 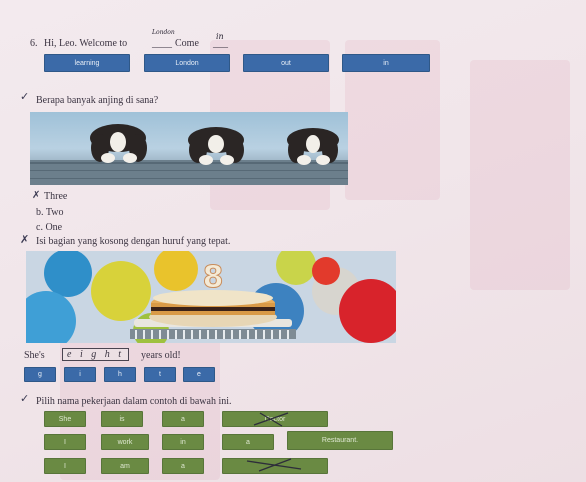 What do you see at coordinates (34, 355) in the screenshot?
I see `birthday-sentence-start: She's` at bounding box center [34, 355].